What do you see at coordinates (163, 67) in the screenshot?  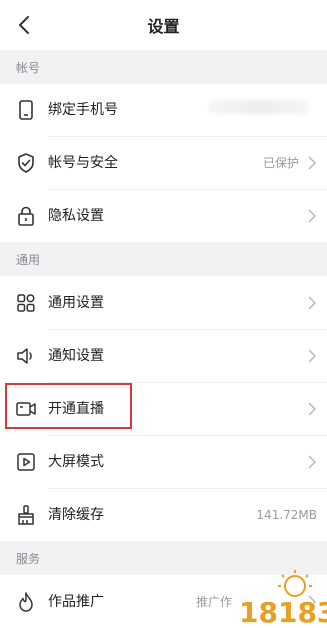 I see `section-header-account: 帐号` at bounding box center [163, 67].